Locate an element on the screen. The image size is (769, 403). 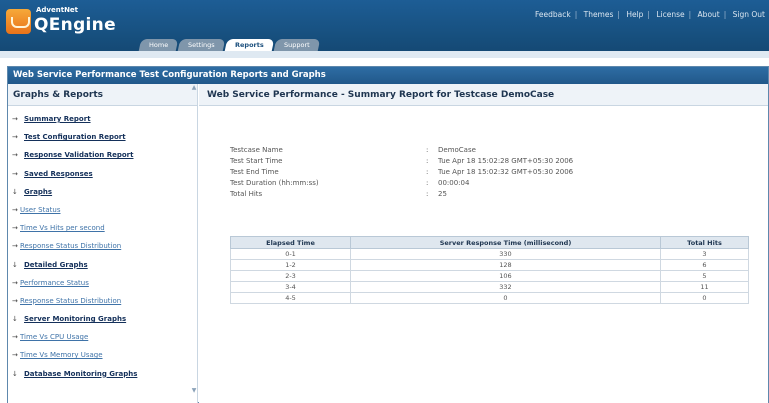
nav-item: → Time Vs Memory Usage is located at coordinates (100, 355).